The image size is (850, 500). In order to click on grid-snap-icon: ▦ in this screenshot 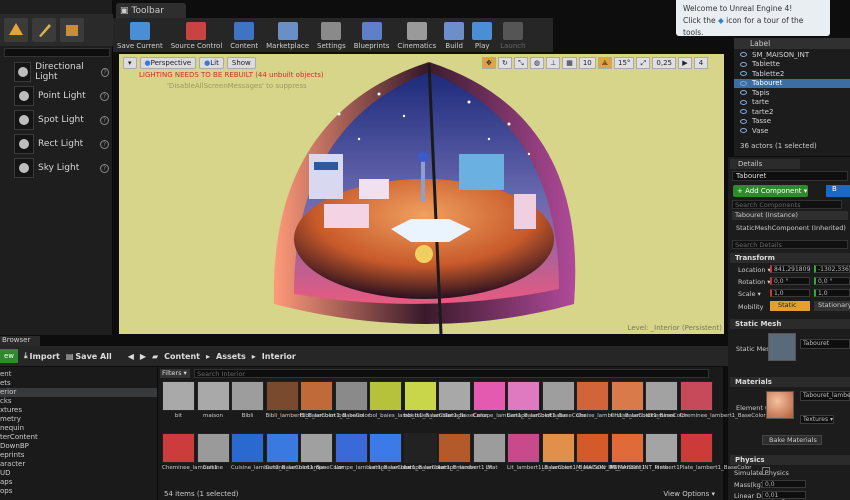, I will do `click(569, 63)`.